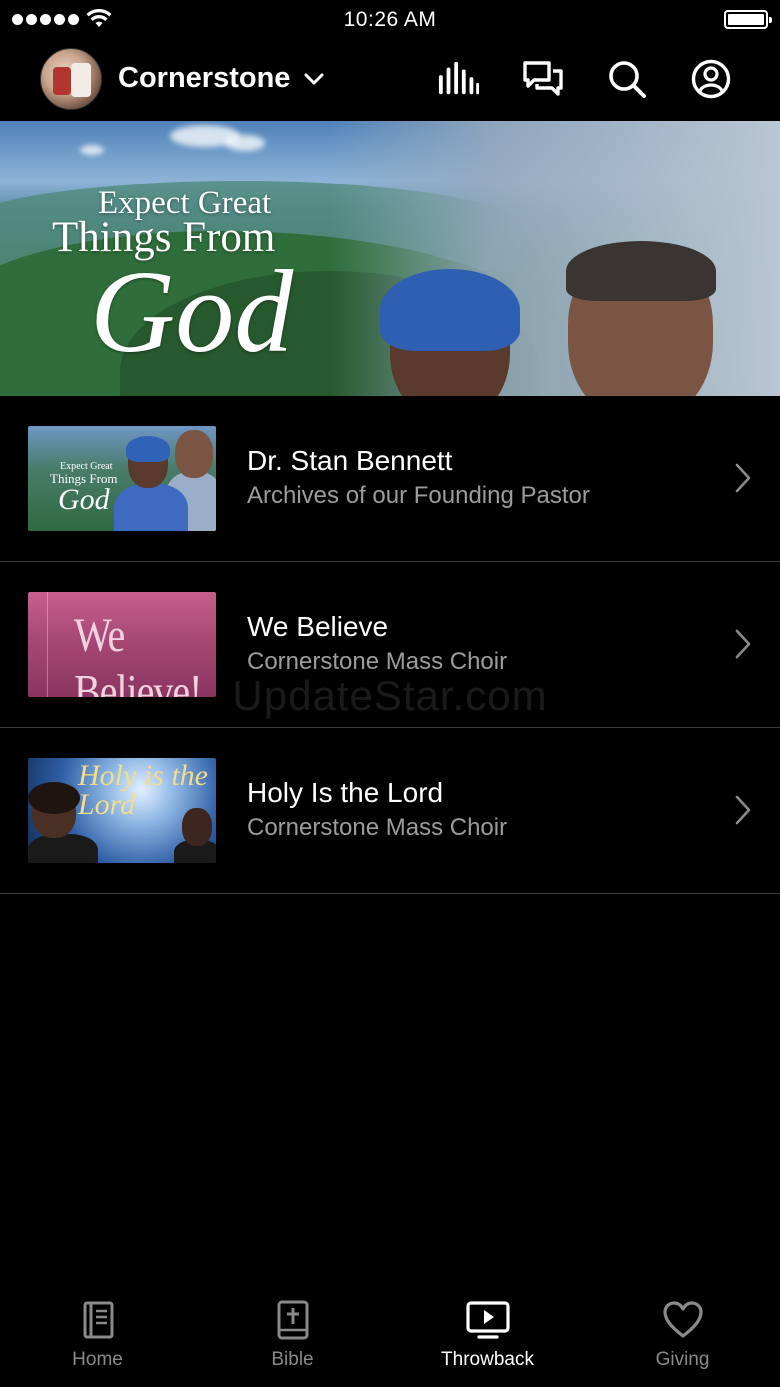 This screenshot has width=780, height=1387. I want to click on tab-label: Bible, so click(292, 1359).